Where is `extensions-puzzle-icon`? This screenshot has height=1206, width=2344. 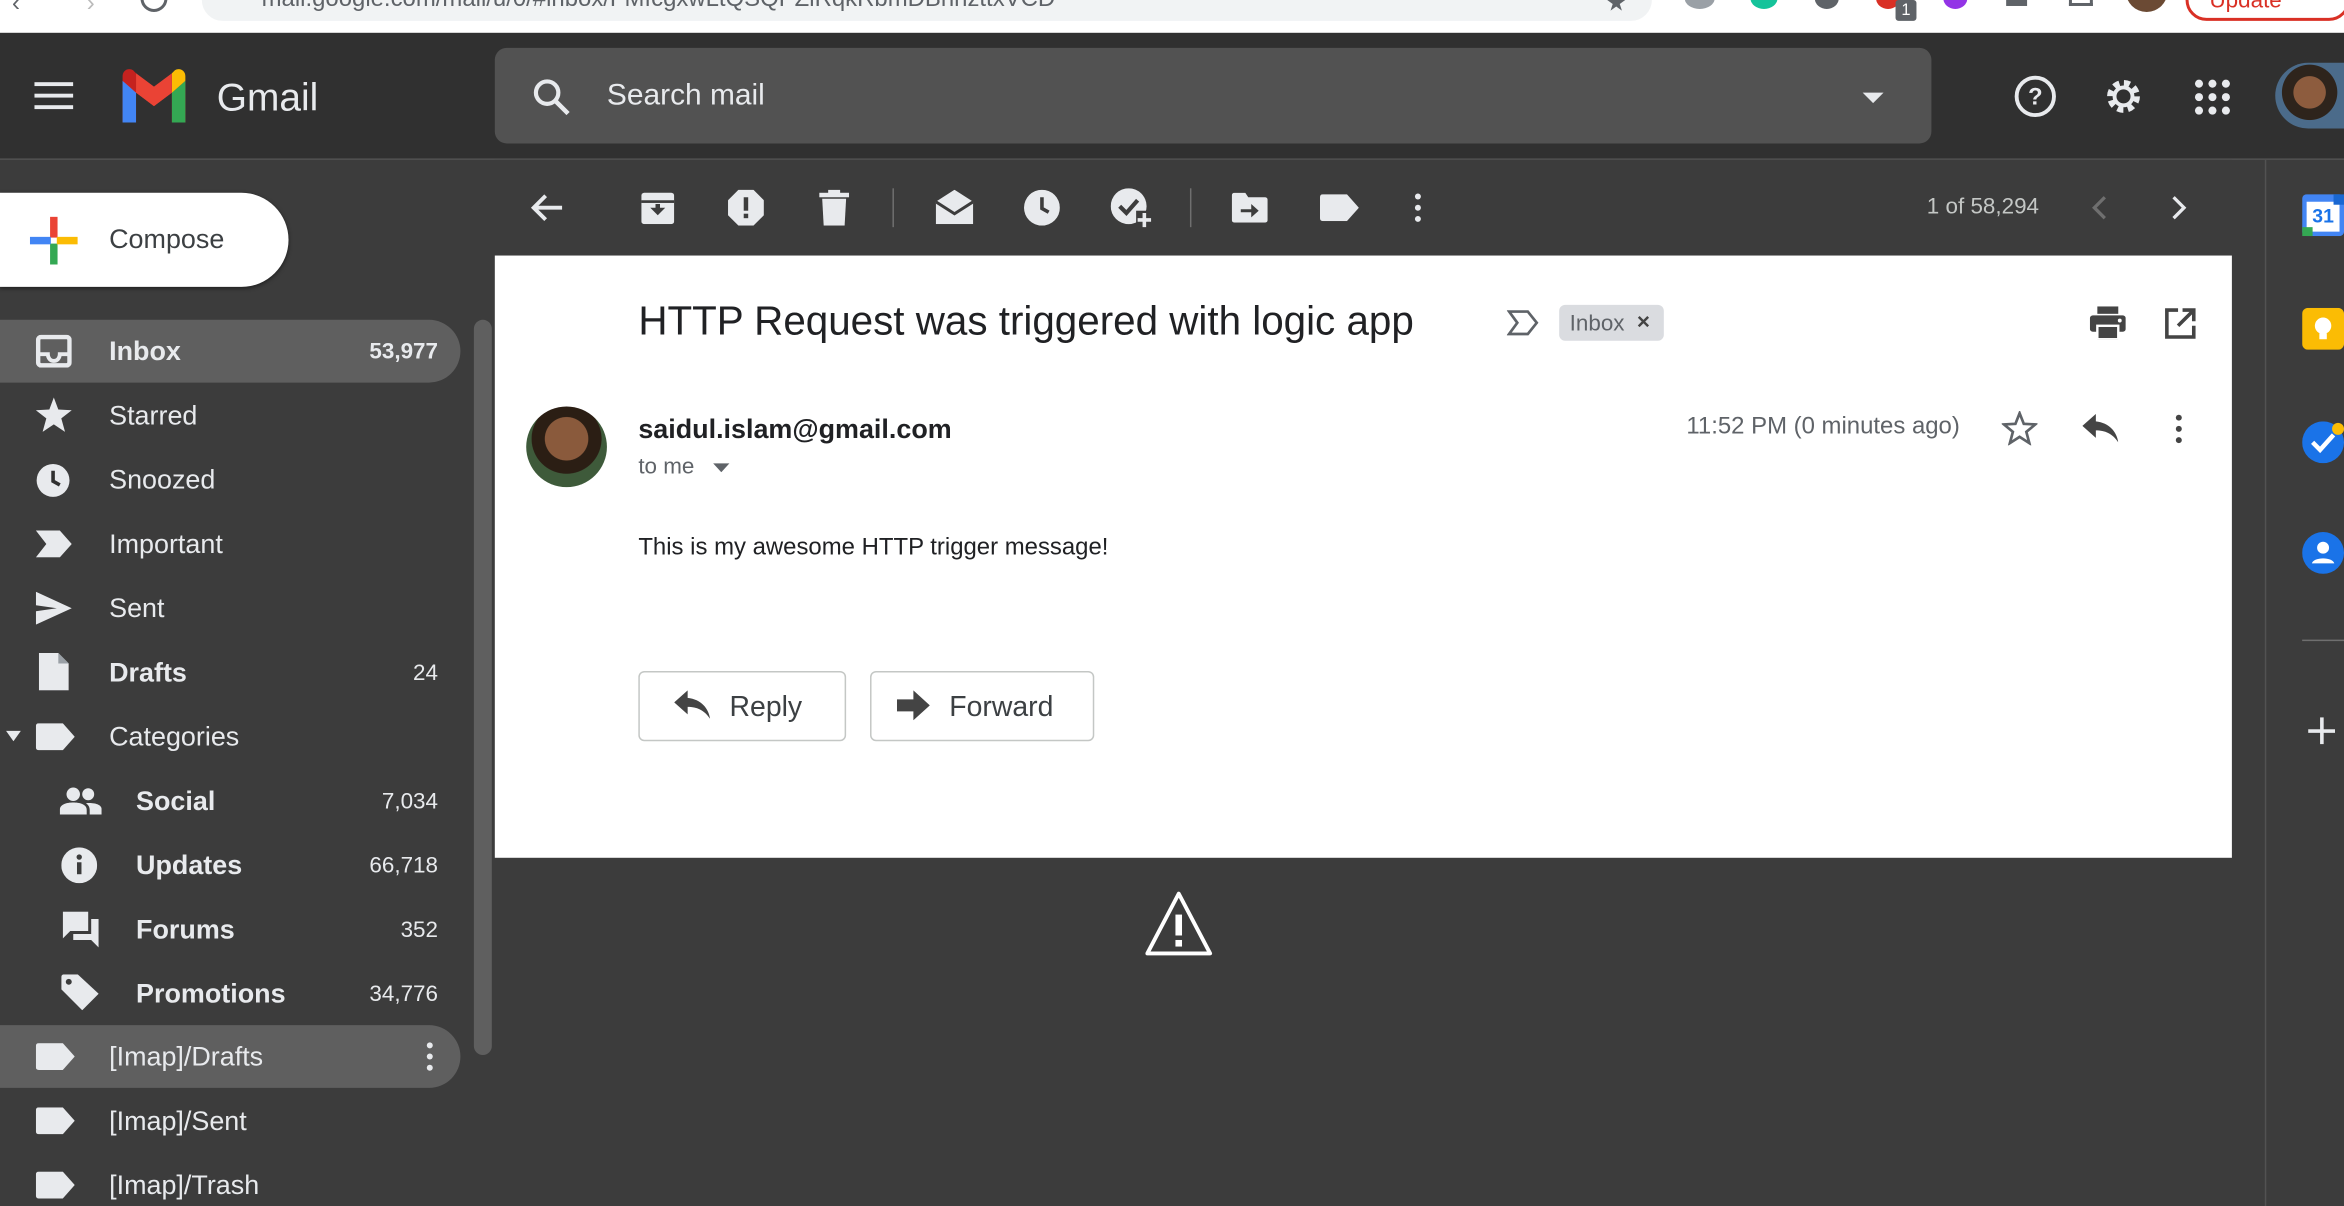 extensions-puzzle-icon is located at coordinates (2017, 3).